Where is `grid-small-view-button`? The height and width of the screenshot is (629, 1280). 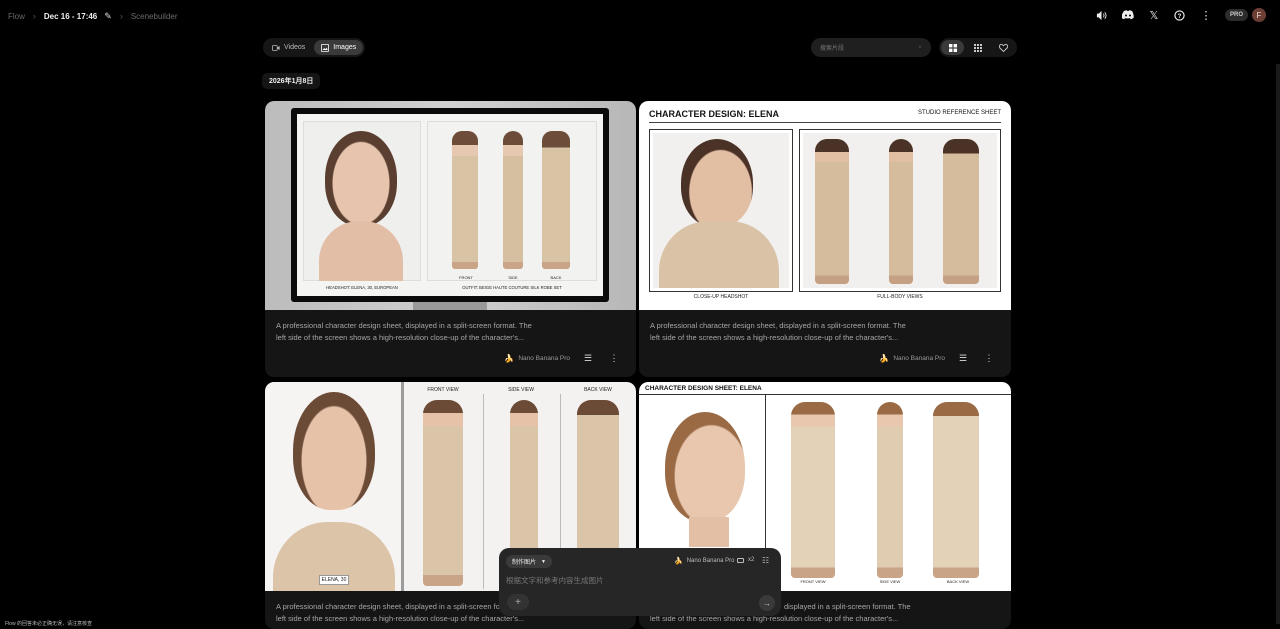
grid-small-view-button is located at coordinates (977, 47).